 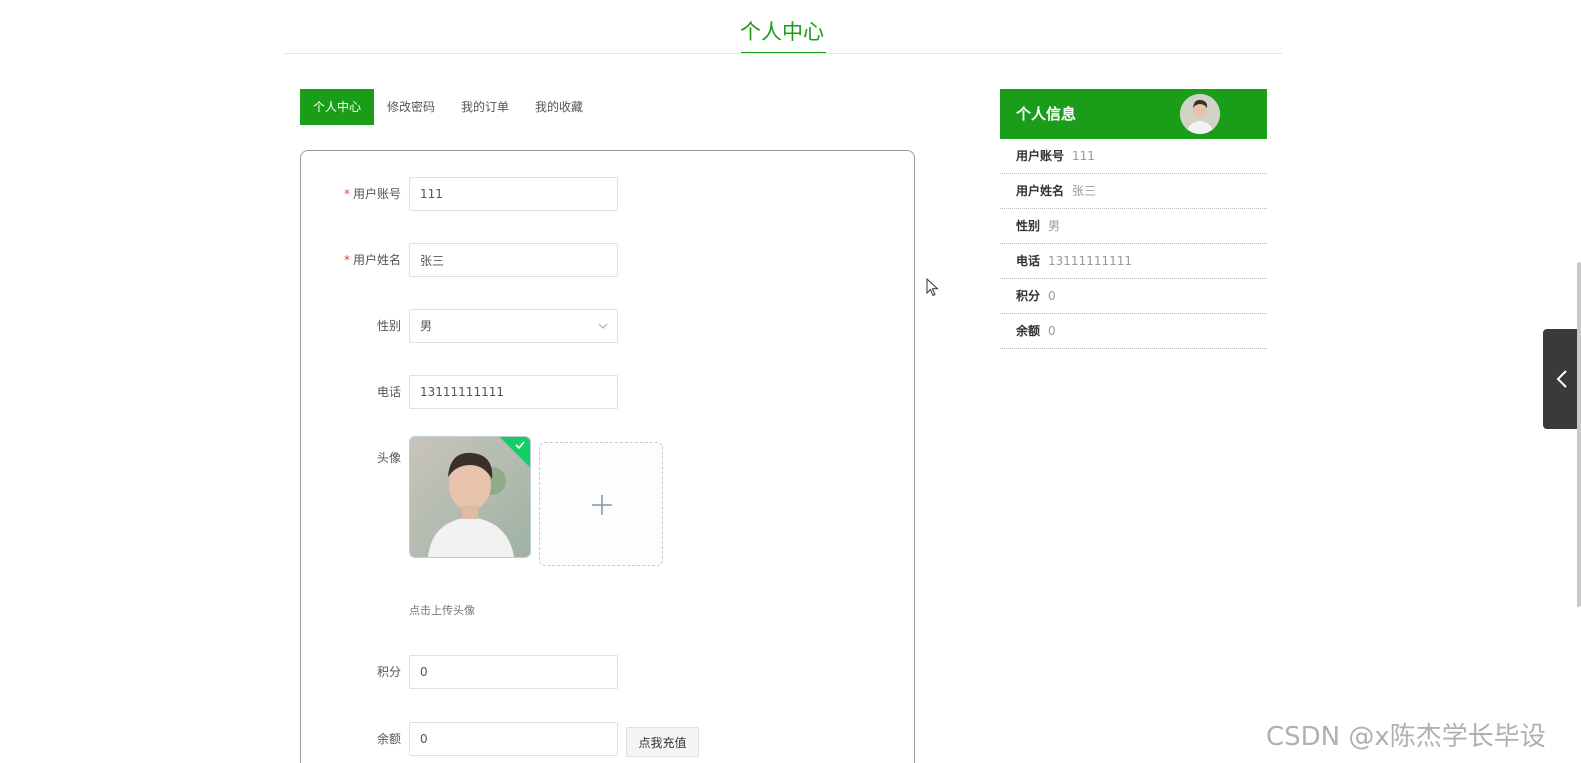 I want to click on form-row-username: * 用户账号, so click(x=608, y=194).